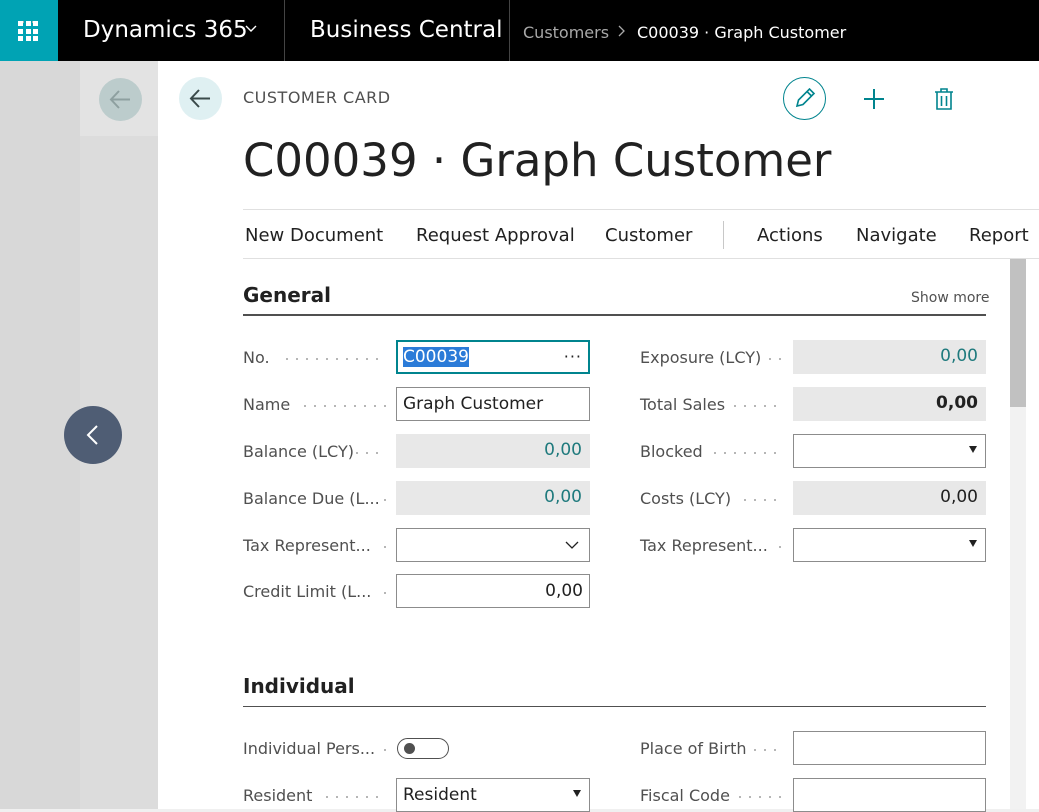  Describe the element at coordinates (493, 451) in the screenshot. I see `balance-value: 0,00` at that location.